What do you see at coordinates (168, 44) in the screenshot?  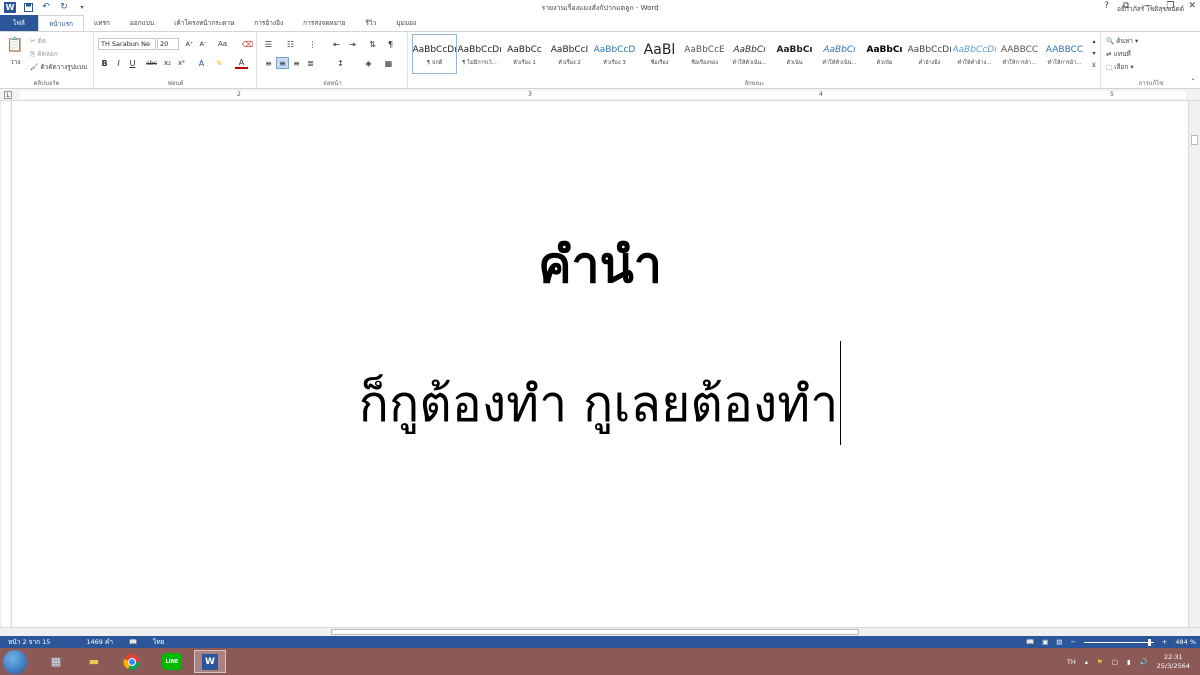 I see `font-size-box: 20` at bounding box center [168, 44].